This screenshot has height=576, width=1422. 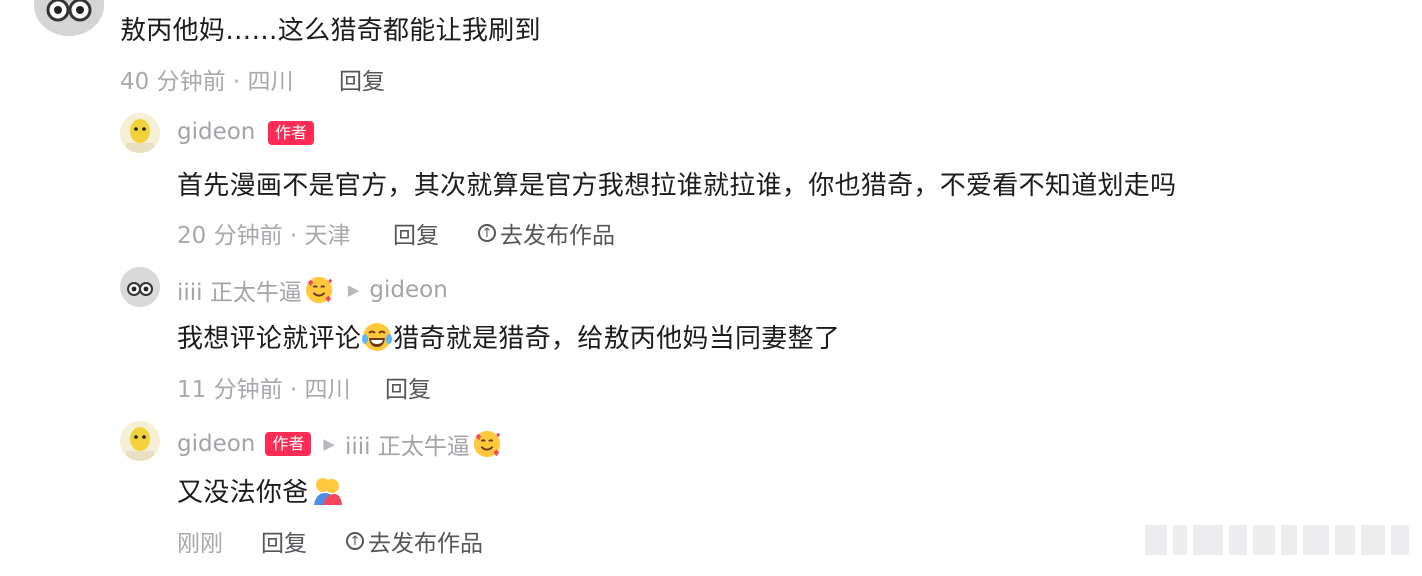 I want to click on reply-text-part: 我想评论就评论, so click(x=269, y=339).